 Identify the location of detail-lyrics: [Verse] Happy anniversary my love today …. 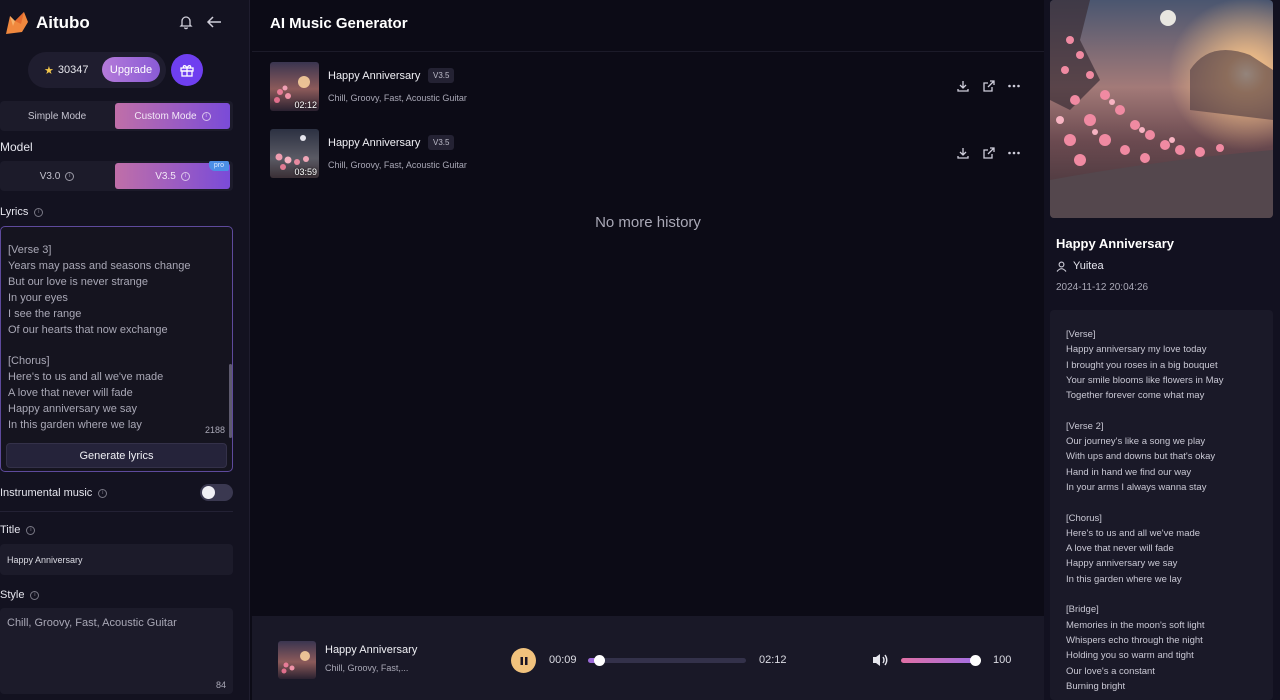
(1145, 510).